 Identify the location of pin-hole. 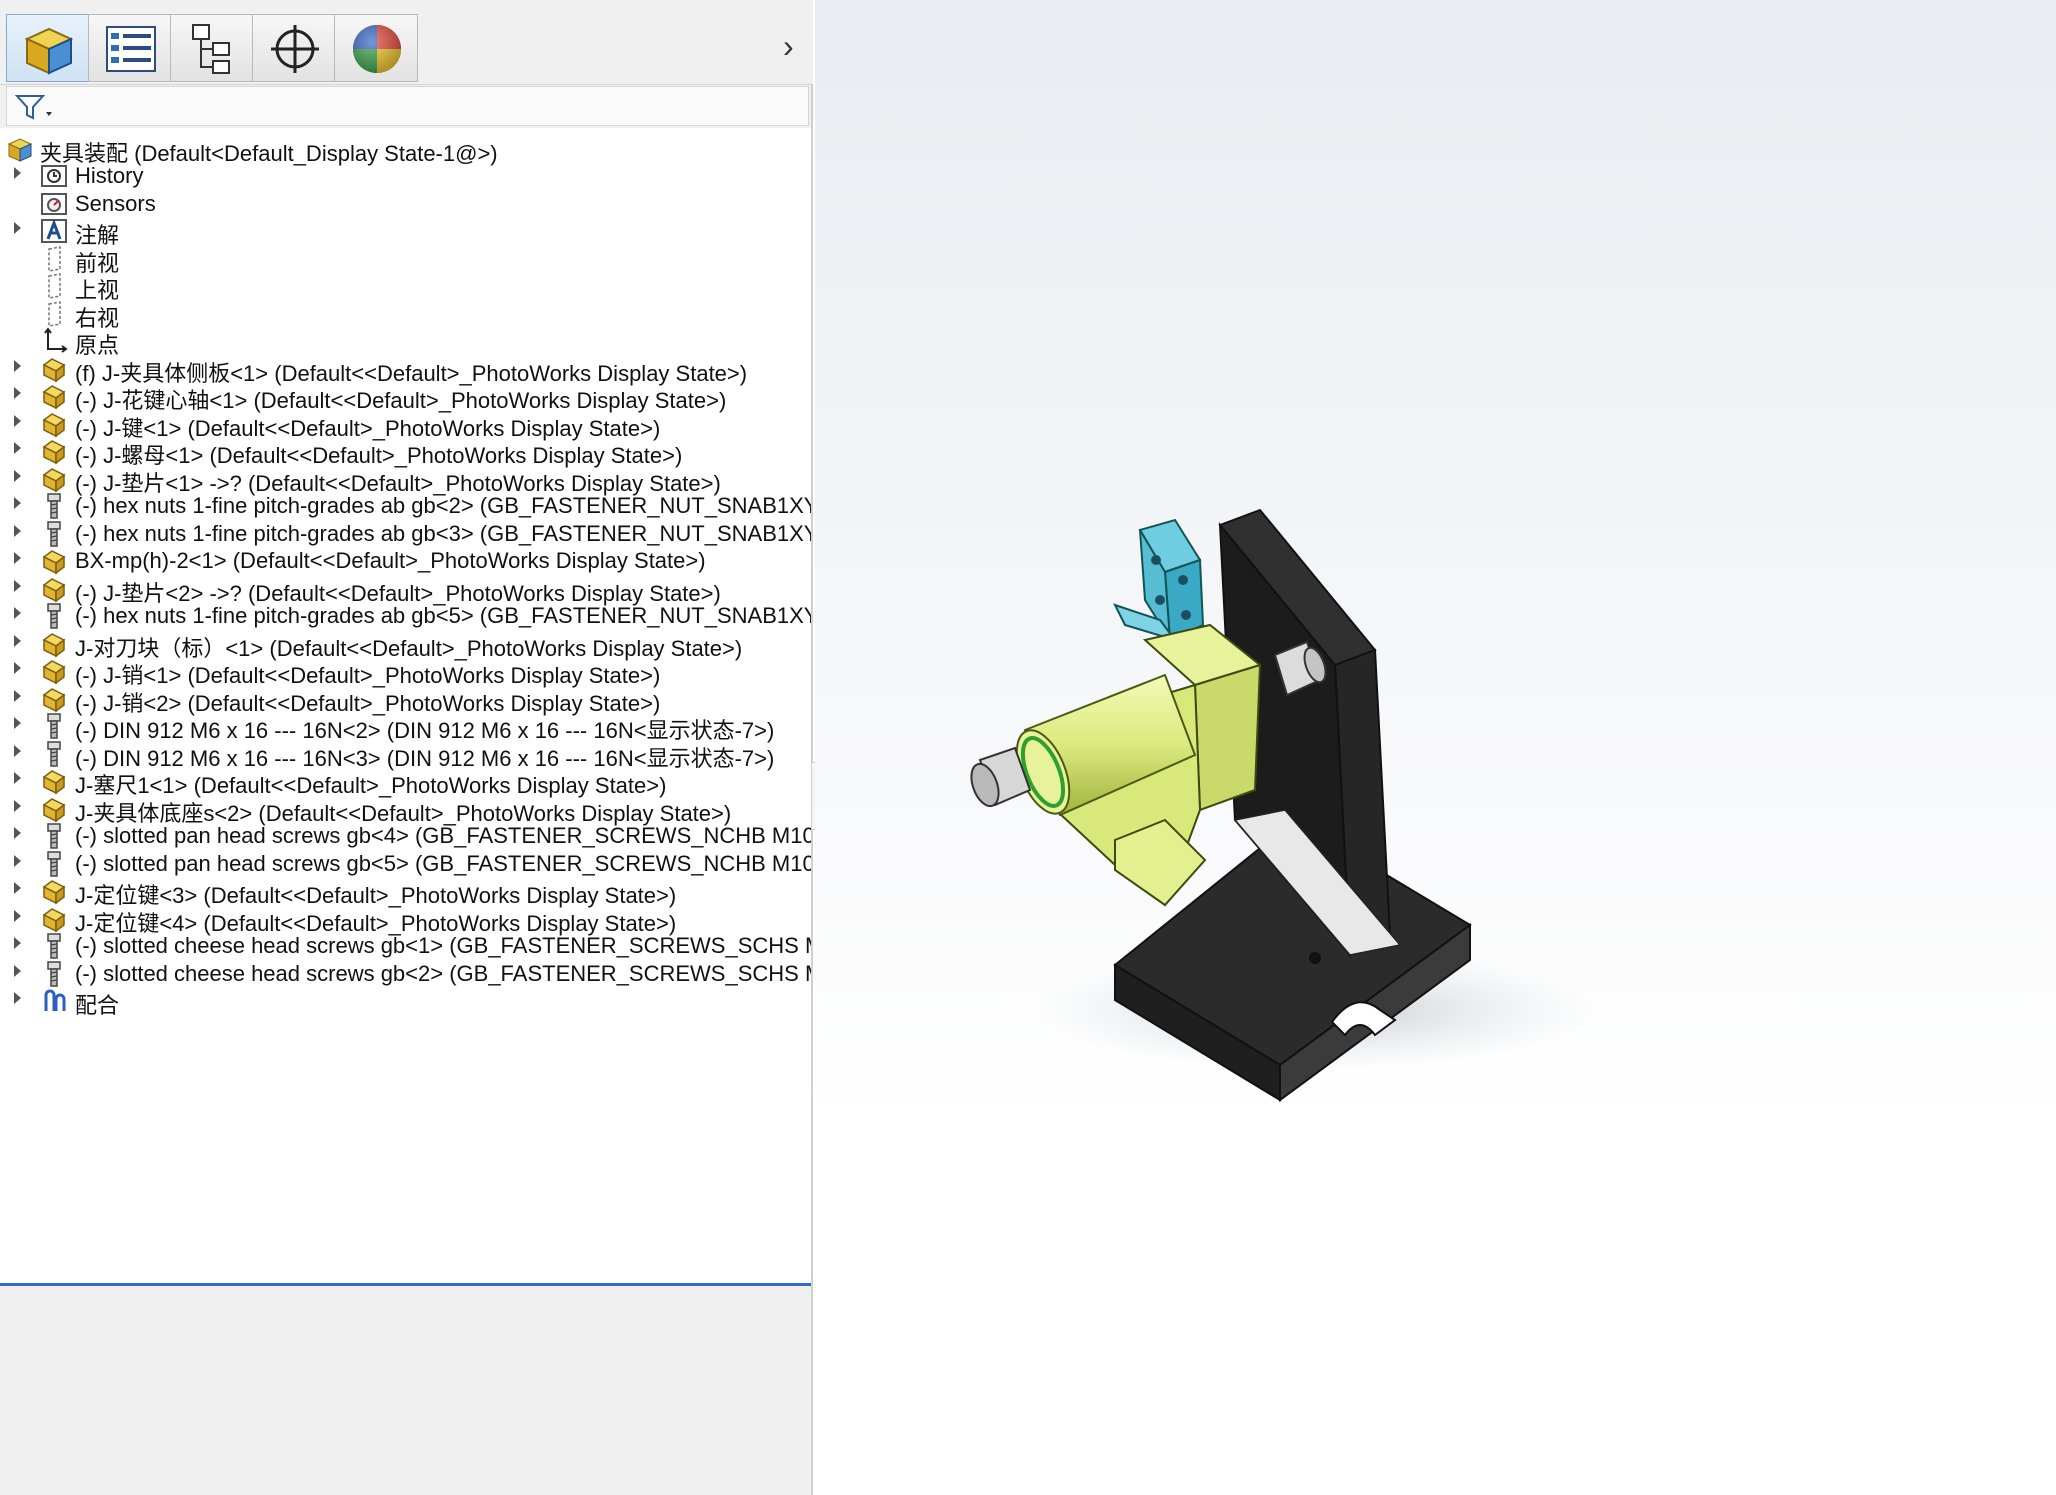
(1315, 958).